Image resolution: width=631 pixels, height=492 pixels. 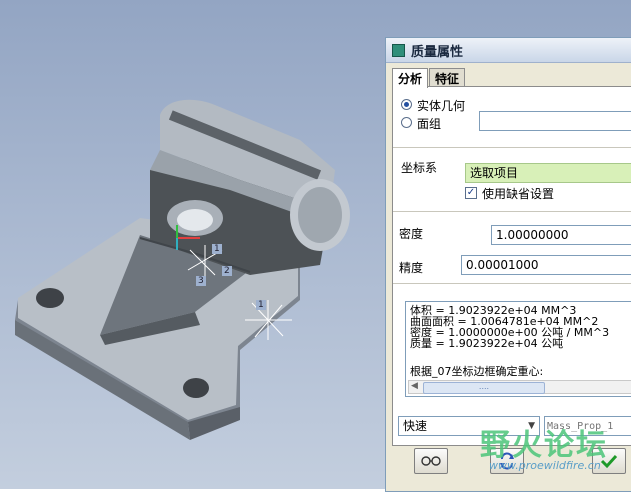 I want to click on radio-solid-geometry-label: 实体几何, so click(x=441, y=106).